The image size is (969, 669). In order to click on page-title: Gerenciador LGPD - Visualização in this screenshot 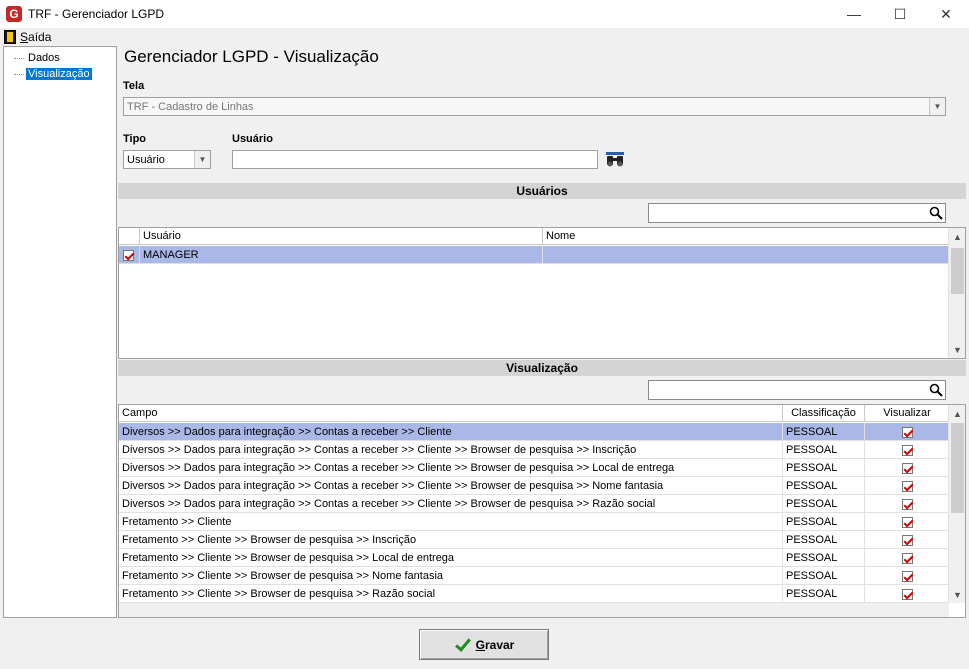, I will do `click(251, 56)`.